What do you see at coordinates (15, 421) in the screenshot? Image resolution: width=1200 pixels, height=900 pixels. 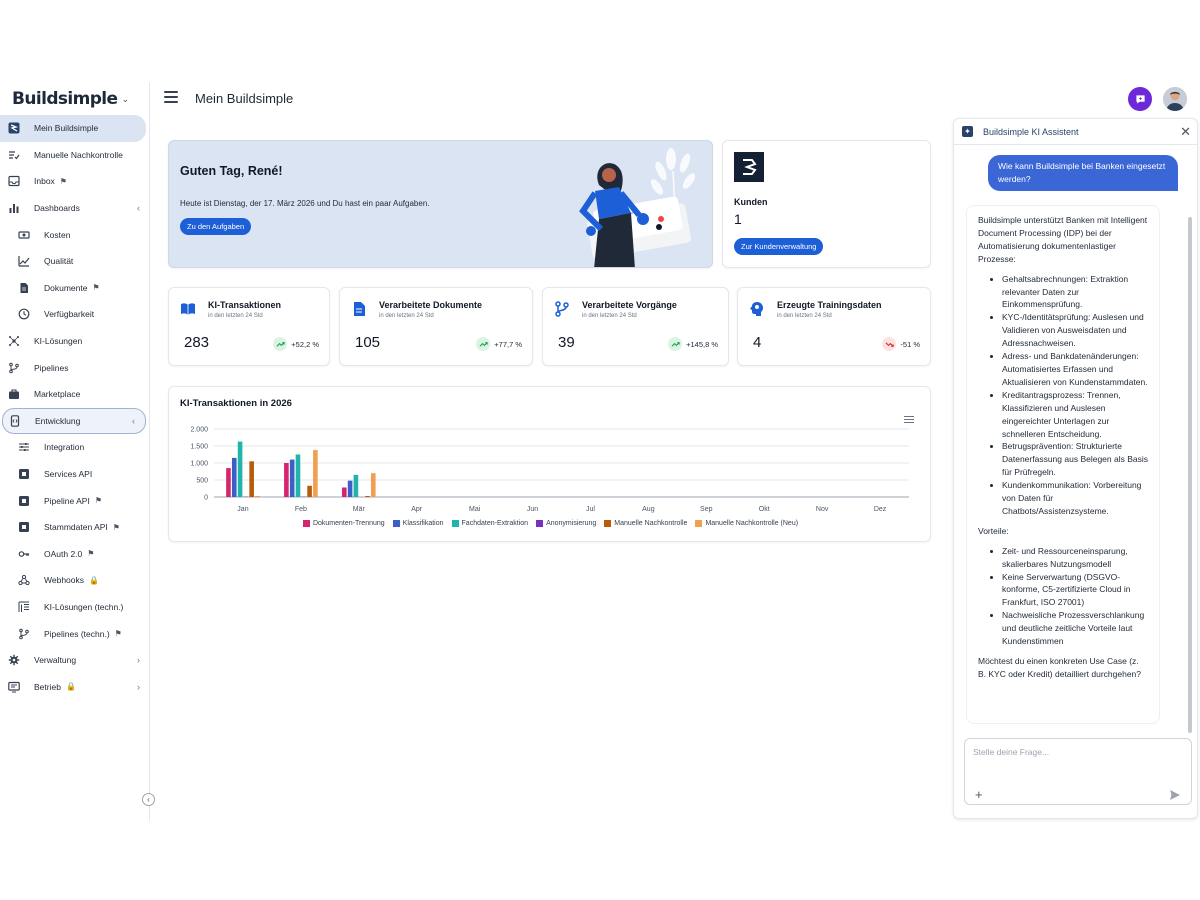 I see `code-icon` at bounding box center [15, 421].